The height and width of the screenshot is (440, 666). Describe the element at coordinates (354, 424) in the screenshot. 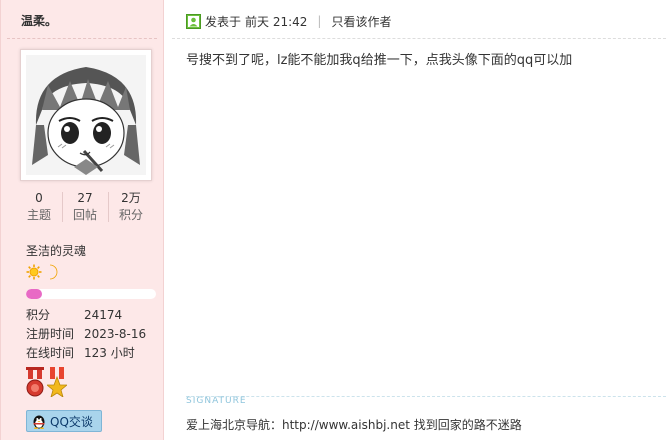

I see `signature-text: 爱上海北京导航：http://www.aishbj.net 找到回家的路不迷路` at that location.